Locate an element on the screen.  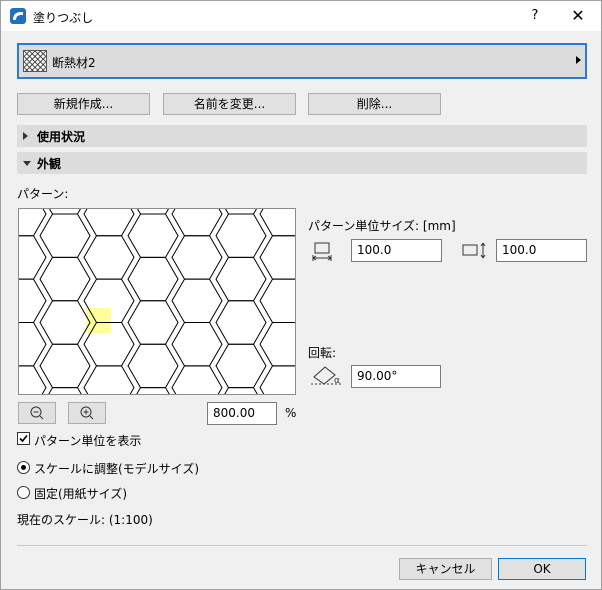
section-appearance-label: 外観 is located at coordinates (49, 164).